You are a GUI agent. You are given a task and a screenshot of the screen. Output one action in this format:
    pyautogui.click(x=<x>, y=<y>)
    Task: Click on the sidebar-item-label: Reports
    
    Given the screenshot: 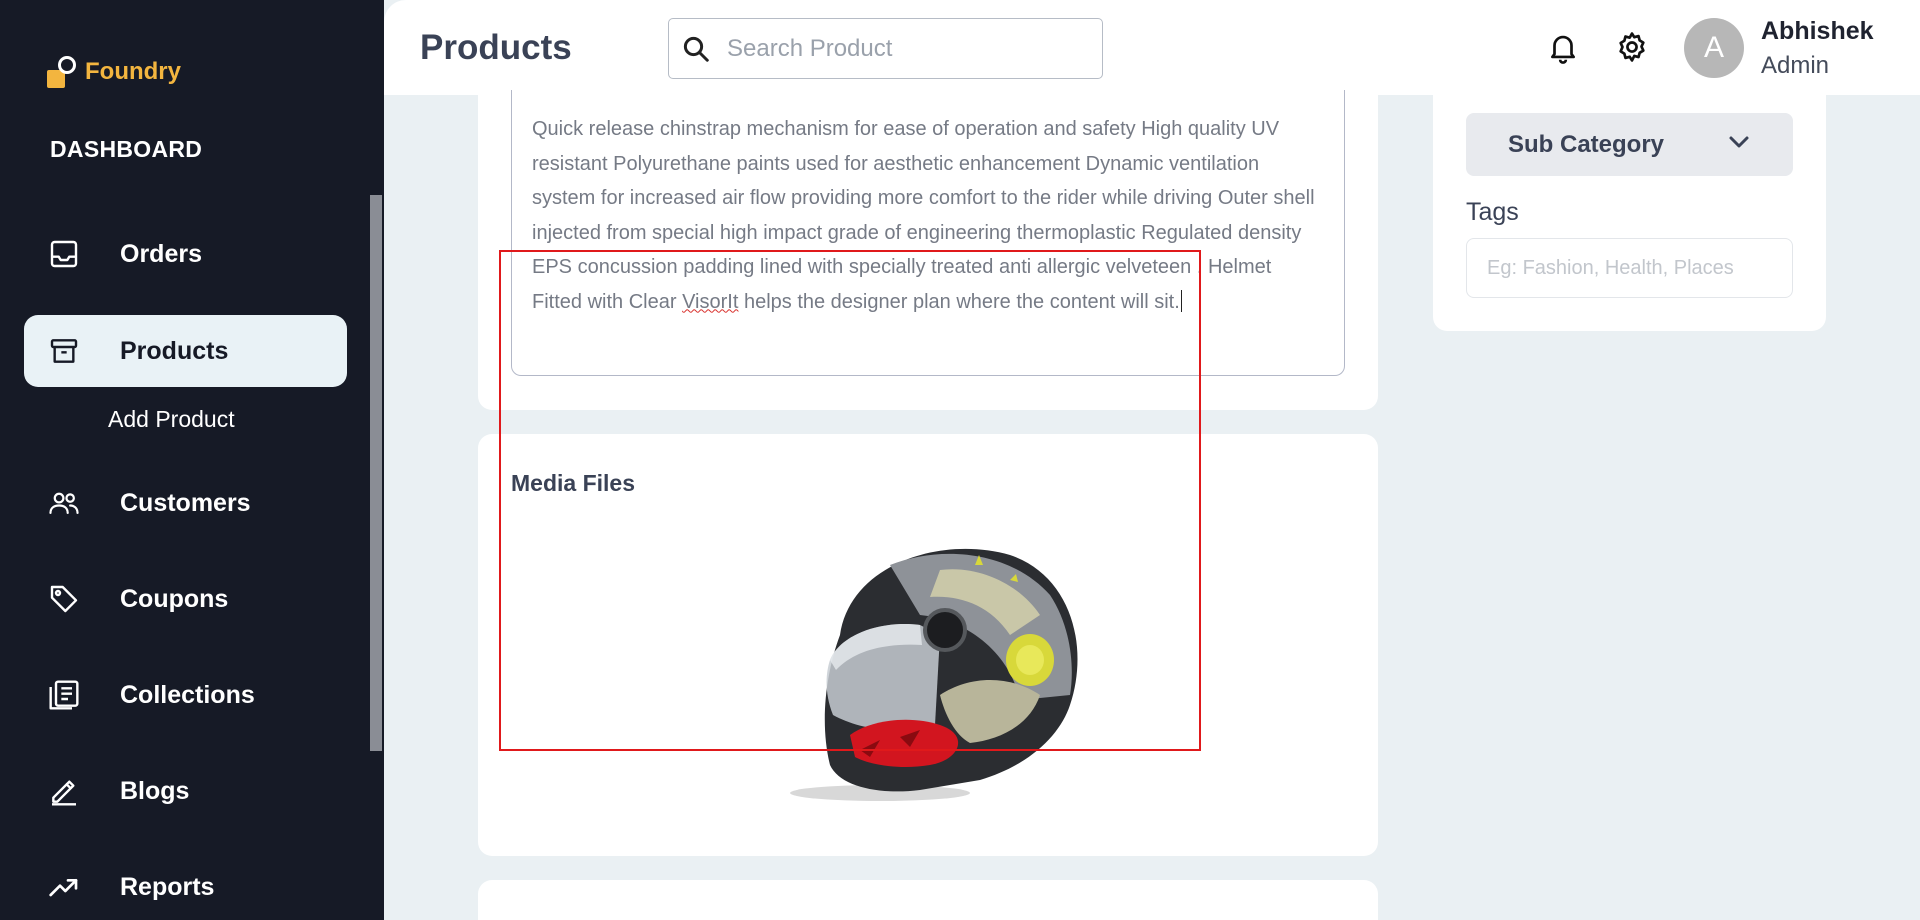 What is the action you would take?
    pyautogui.click(x=167, y=886)
    